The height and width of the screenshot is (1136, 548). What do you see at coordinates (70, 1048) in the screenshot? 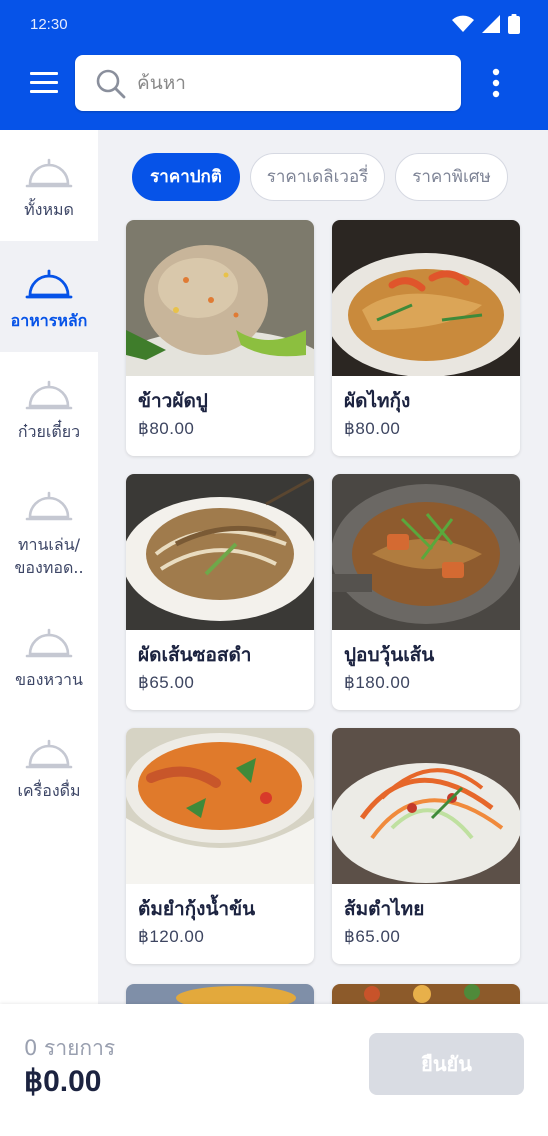
I see `cart-item-count: 0 รายการ` at bounding box center [70, 1048].